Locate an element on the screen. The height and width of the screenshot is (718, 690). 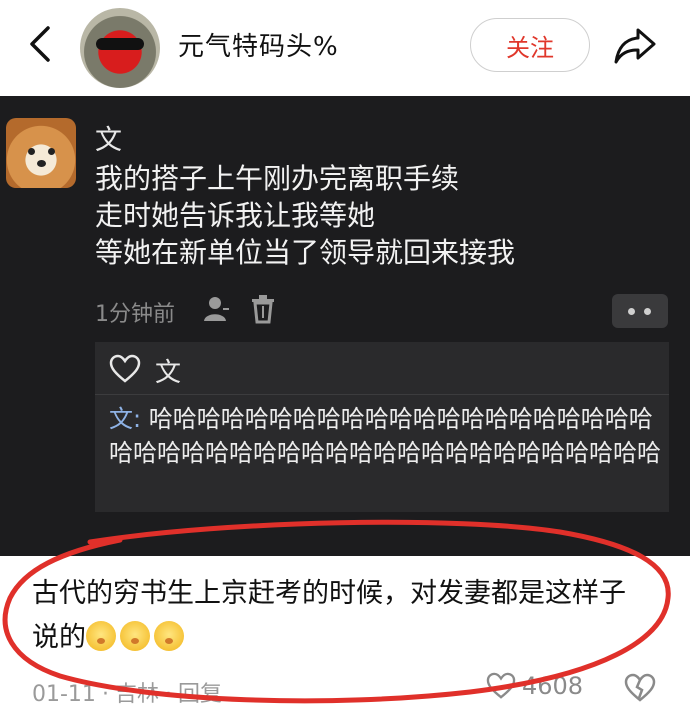
back-arrow-icon is located at coordinates (41, 44).